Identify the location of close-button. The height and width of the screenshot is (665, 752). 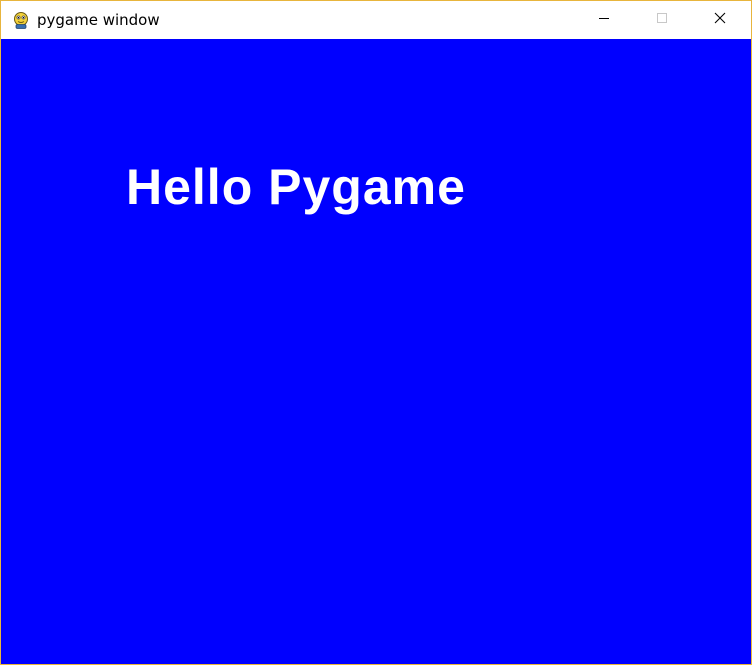
(720, 20).